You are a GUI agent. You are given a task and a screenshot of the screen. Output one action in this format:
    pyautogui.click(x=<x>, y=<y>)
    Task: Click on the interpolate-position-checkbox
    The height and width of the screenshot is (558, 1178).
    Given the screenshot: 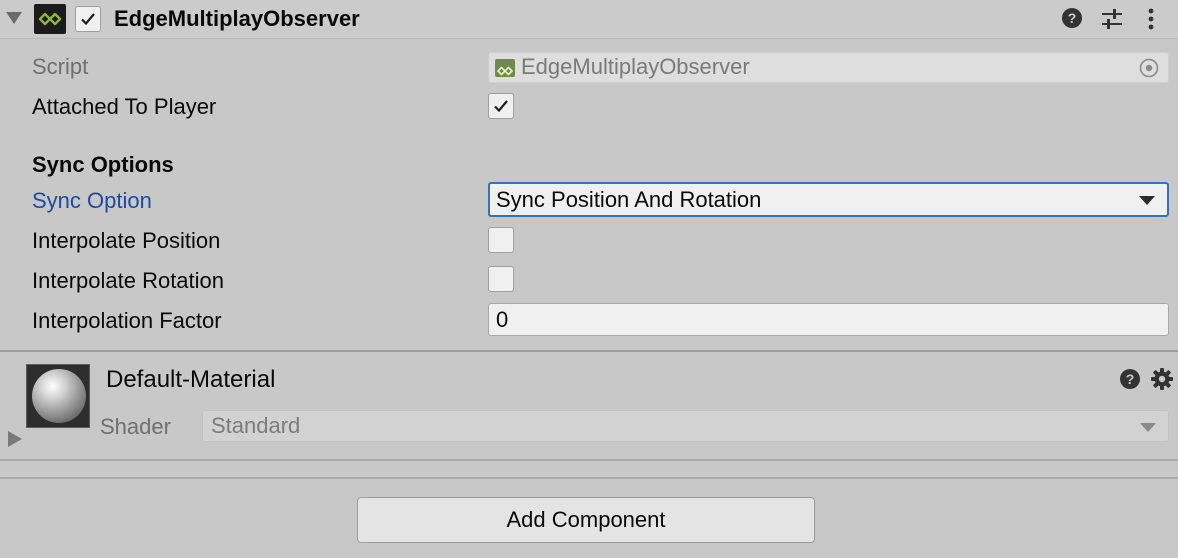 What is the action you would take?
    pyautogui.click(x=501, y=240)
    